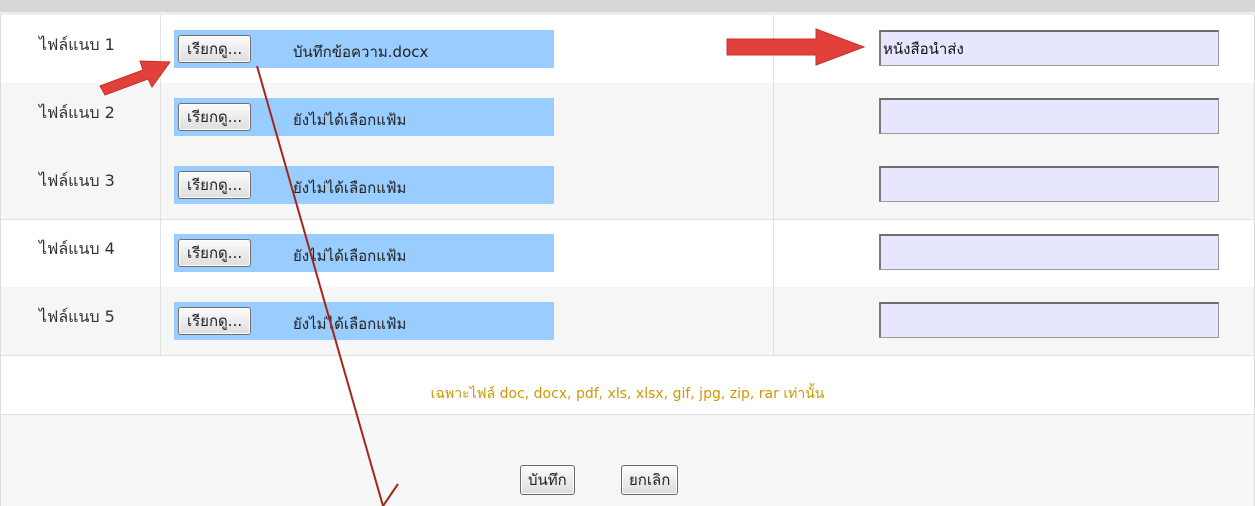  What do you see at coordinates (627, 6) in the screenshot?
I see `window-top-border` at bounding box center [627, 6].